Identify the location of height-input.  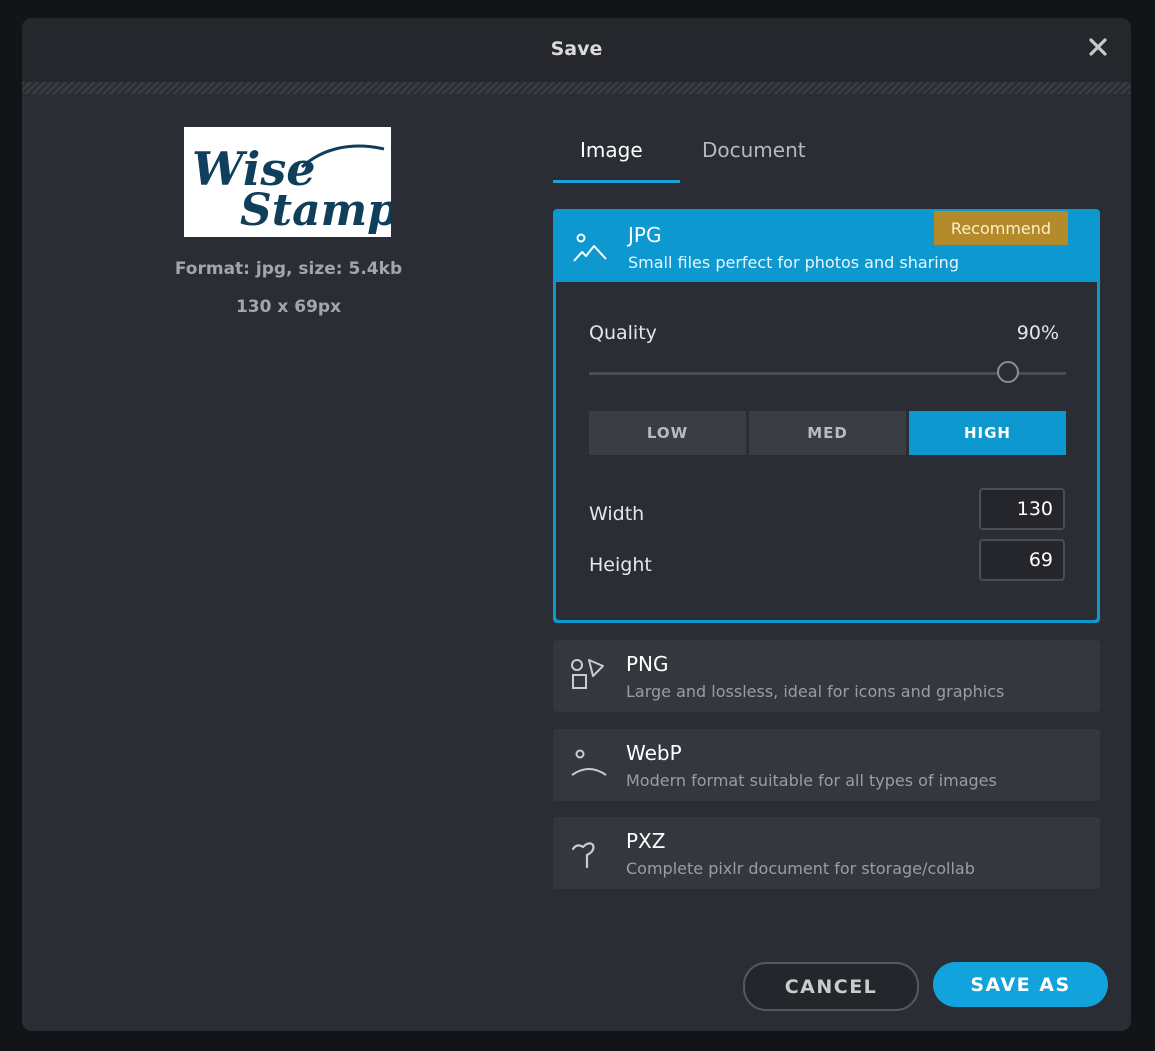
(1022, 560).